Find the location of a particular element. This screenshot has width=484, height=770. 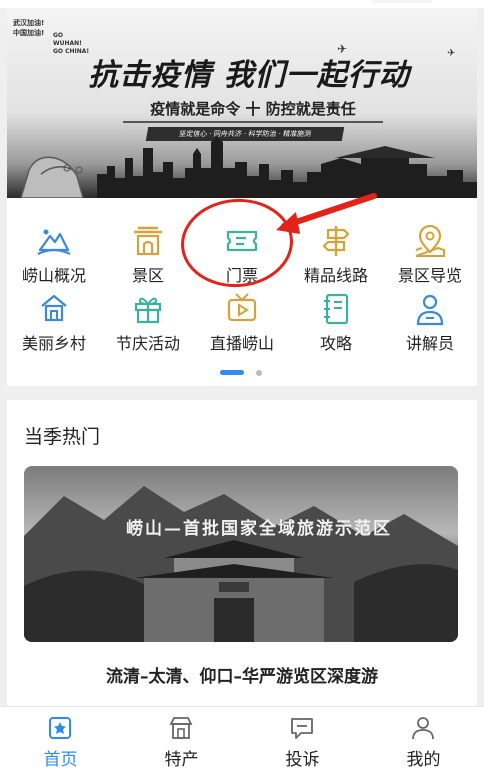

banner-subline: 疫情就是命令 十 防控就是责任 is located at coordinates (253, 110).